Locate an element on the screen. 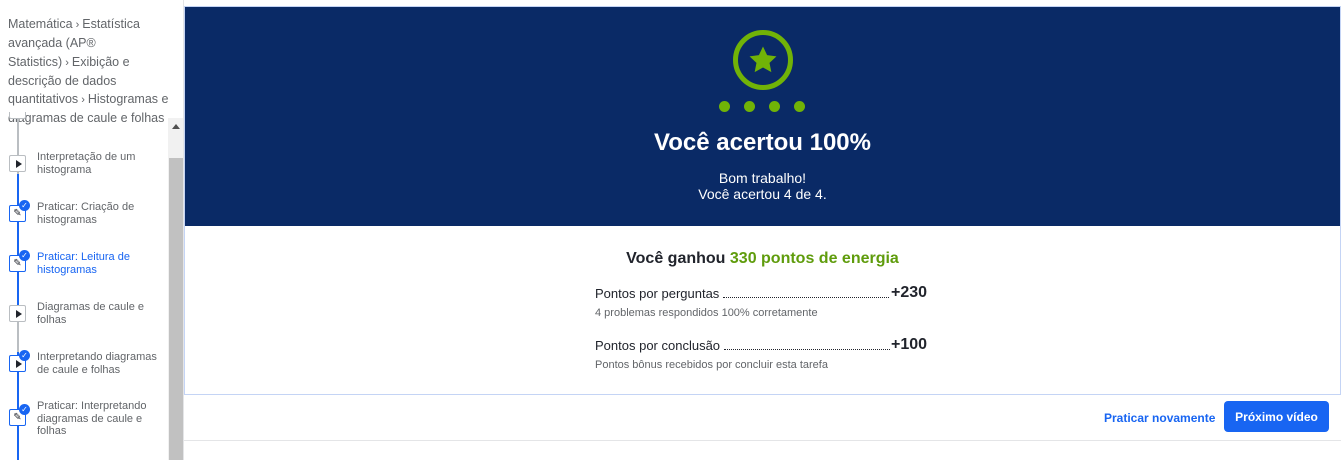  sidebar-item-interpretacao-histograma: Interpretação de um histograma is located at coordinates (84, 171).